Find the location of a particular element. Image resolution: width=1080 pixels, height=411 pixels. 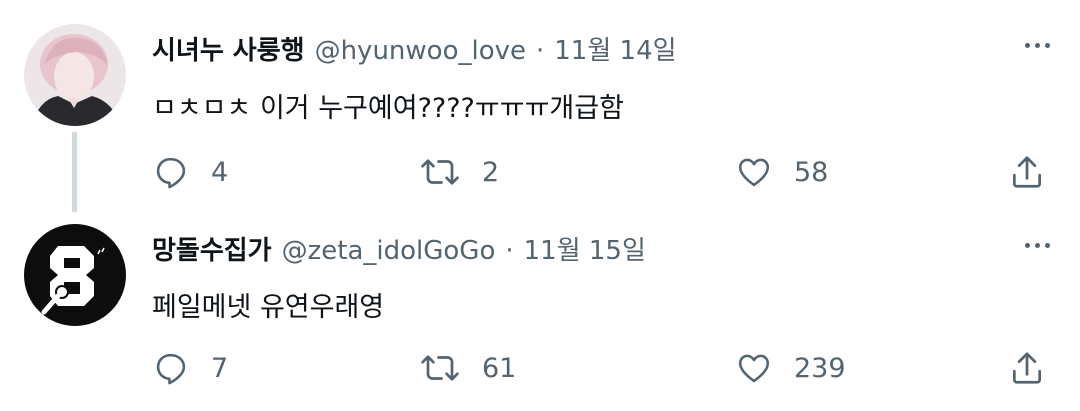

tweet-text: 페일메넷 유연우래영 is located at coordinates (268, 307).